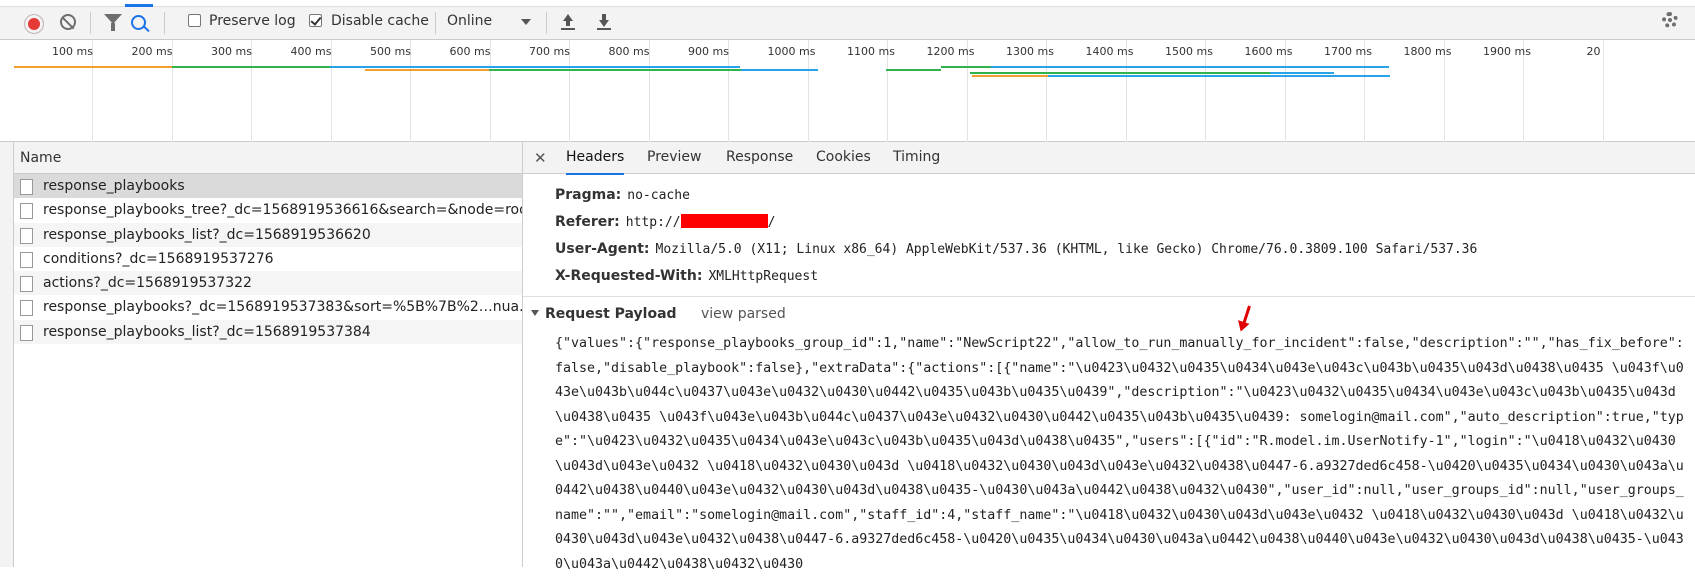 This screenshot has height=577, width=1695. What do you see at coordinates (34, 24) in the screenshot?
I see `record-icon` at bounding box center [34, 24].